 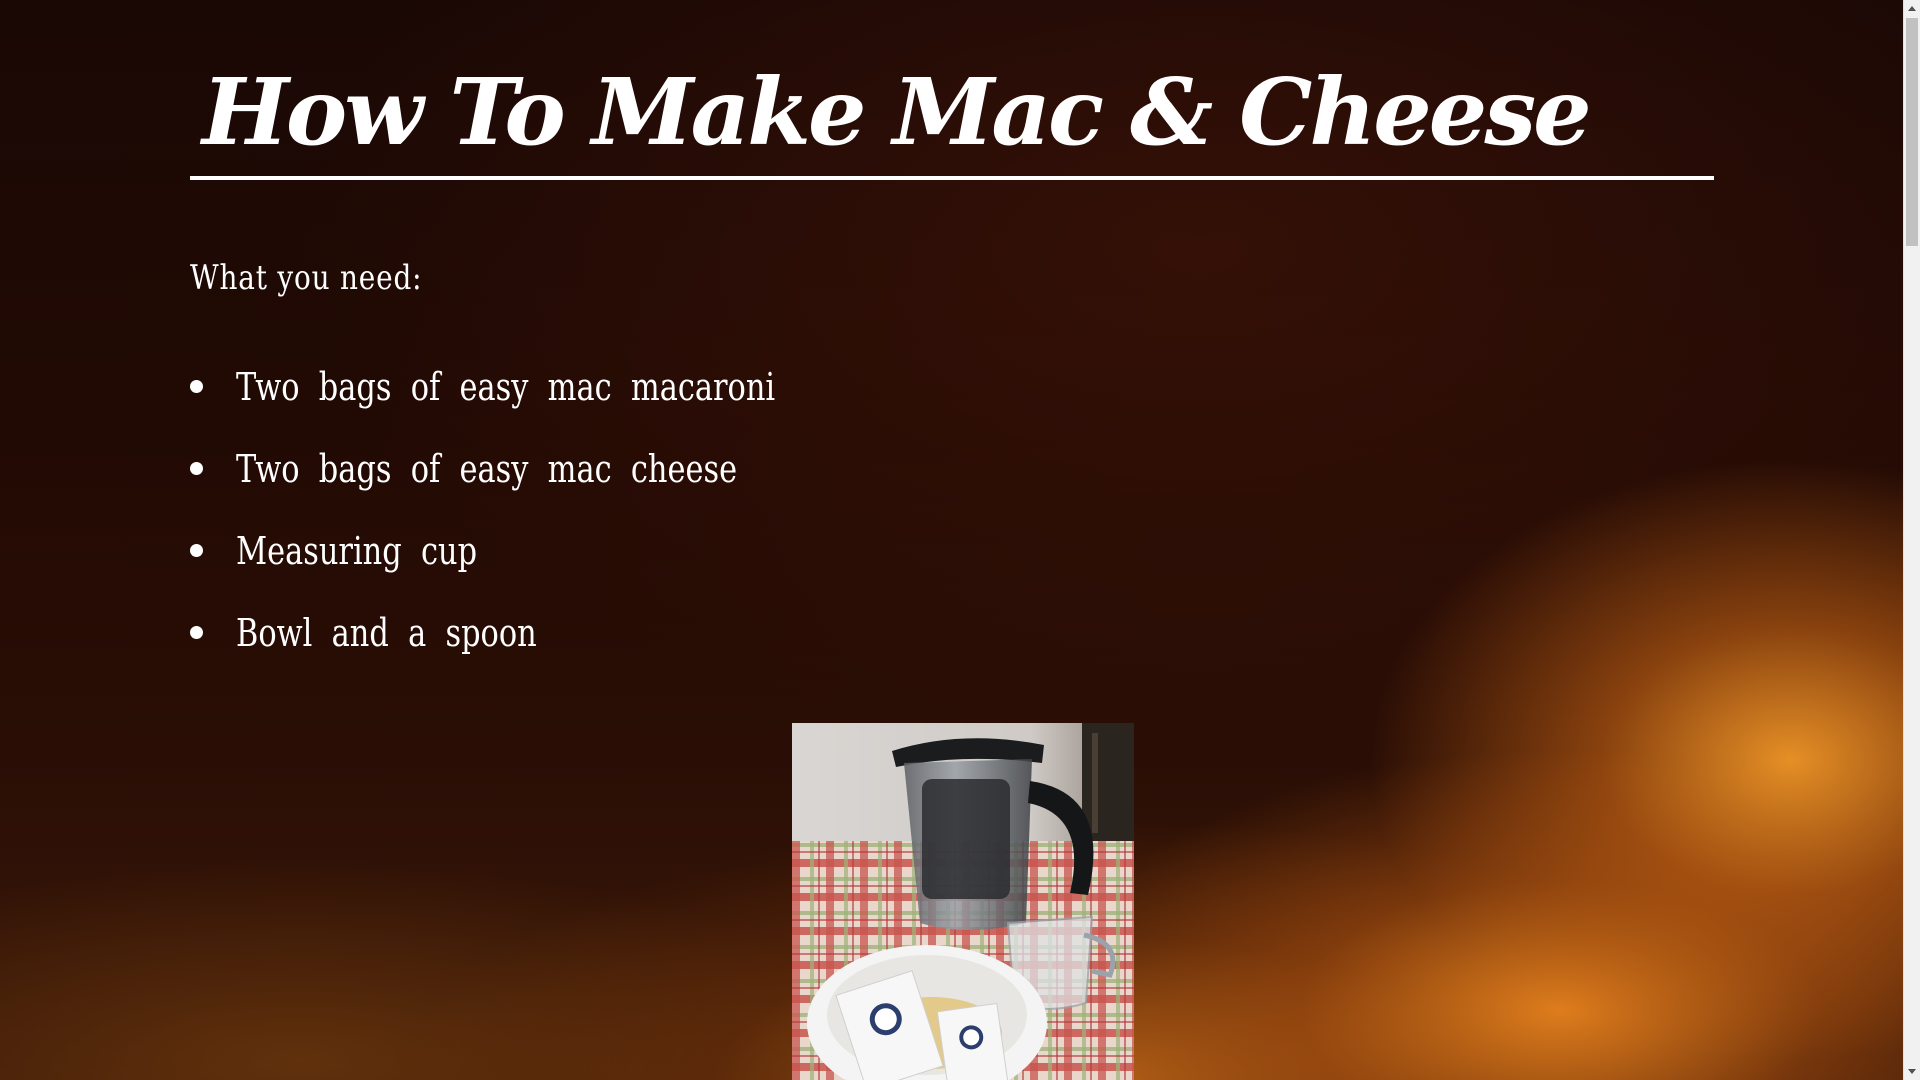 I want to click on section-heading: What you need:, so click(x=306, y=278).